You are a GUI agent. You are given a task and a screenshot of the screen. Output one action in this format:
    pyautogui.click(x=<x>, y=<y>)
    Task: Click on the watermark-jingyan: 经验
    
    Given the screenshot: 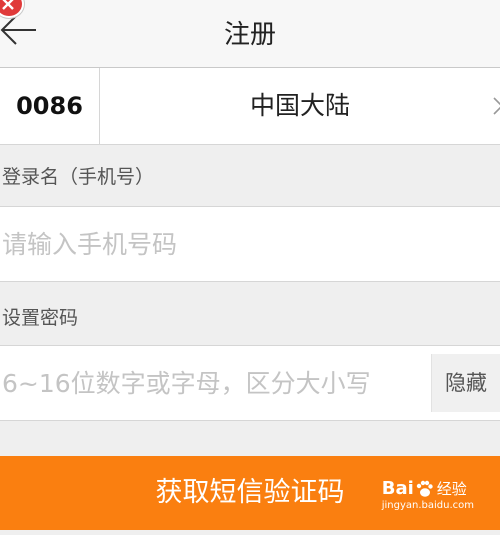 What is the action you would take?
    pyautogui.click(x=451, y=489)
    